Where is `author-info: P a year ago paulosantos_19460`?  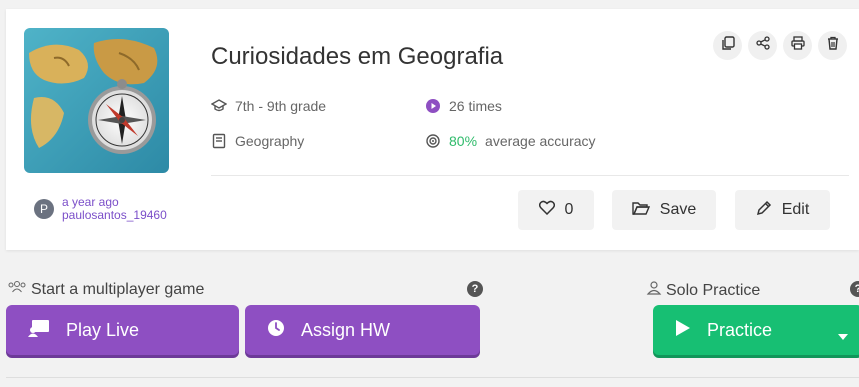
author-info: P a year ago paulosantos_19460 is located at coordinates (100, 209).